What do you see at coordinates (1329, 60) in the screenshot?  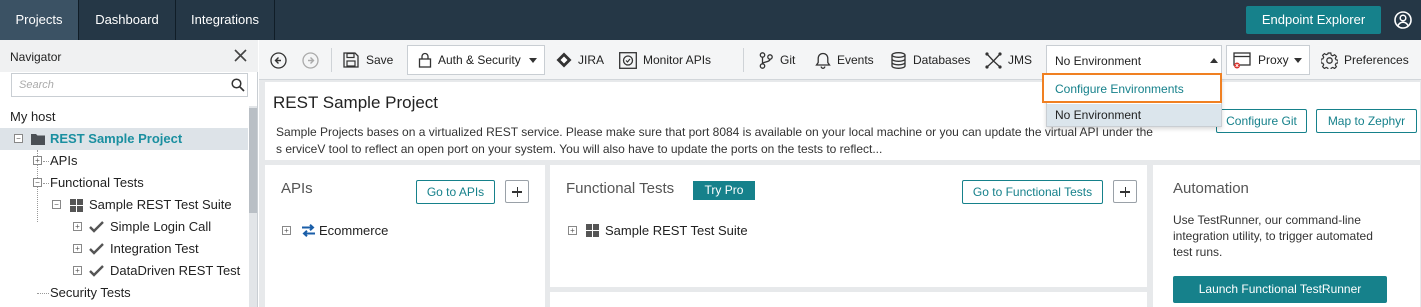 I see `gear-icon` at bounding box center [1329, 60].